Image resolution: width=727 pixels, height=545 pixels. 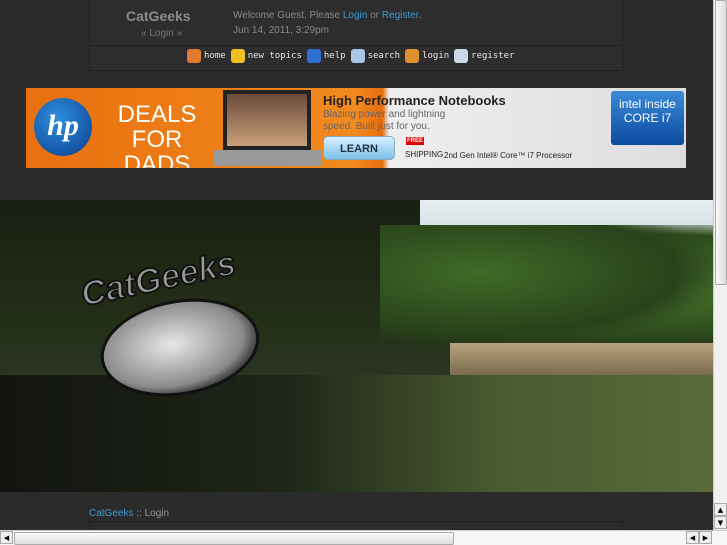 What do you see at coordinates (268, 158) in the screenshot?
I see `laptop-base` at bounding box center [268, 158].